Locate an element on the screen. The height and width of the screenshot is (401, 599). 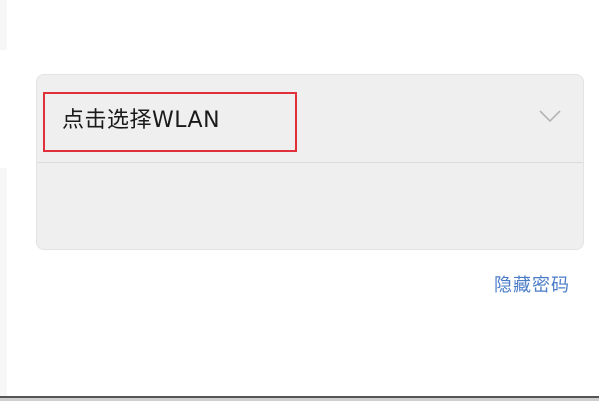
chevron-down-icon is located at coordinates (550, 115).